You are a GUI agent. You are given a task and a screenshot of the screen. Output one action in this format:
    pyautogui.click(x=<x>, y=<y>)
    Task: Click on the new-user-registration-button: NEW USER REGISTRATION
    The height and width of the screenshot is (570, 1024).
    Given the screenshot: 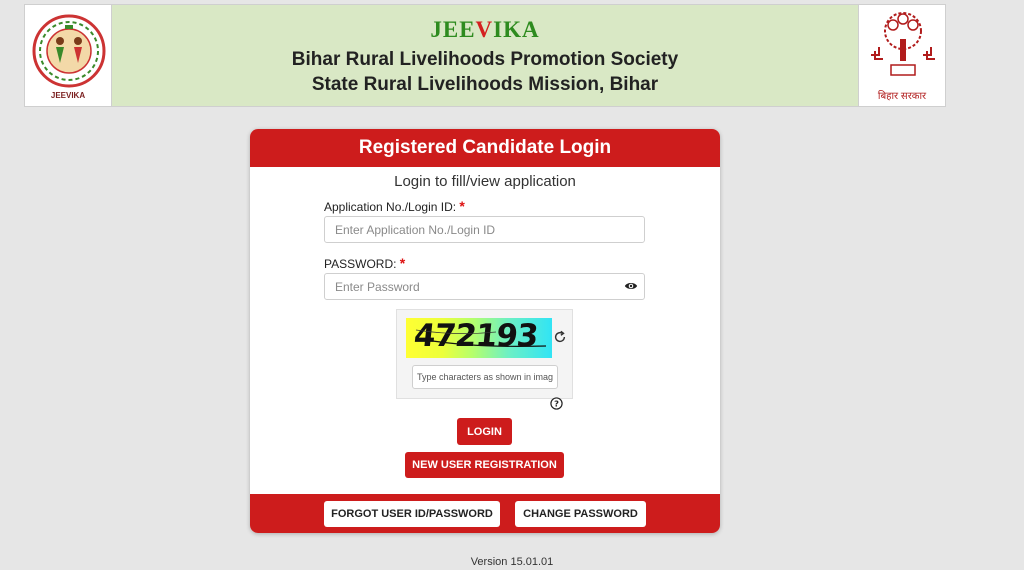 What is the action you would take?
    pyautogui.click(x=484, y=465)
    